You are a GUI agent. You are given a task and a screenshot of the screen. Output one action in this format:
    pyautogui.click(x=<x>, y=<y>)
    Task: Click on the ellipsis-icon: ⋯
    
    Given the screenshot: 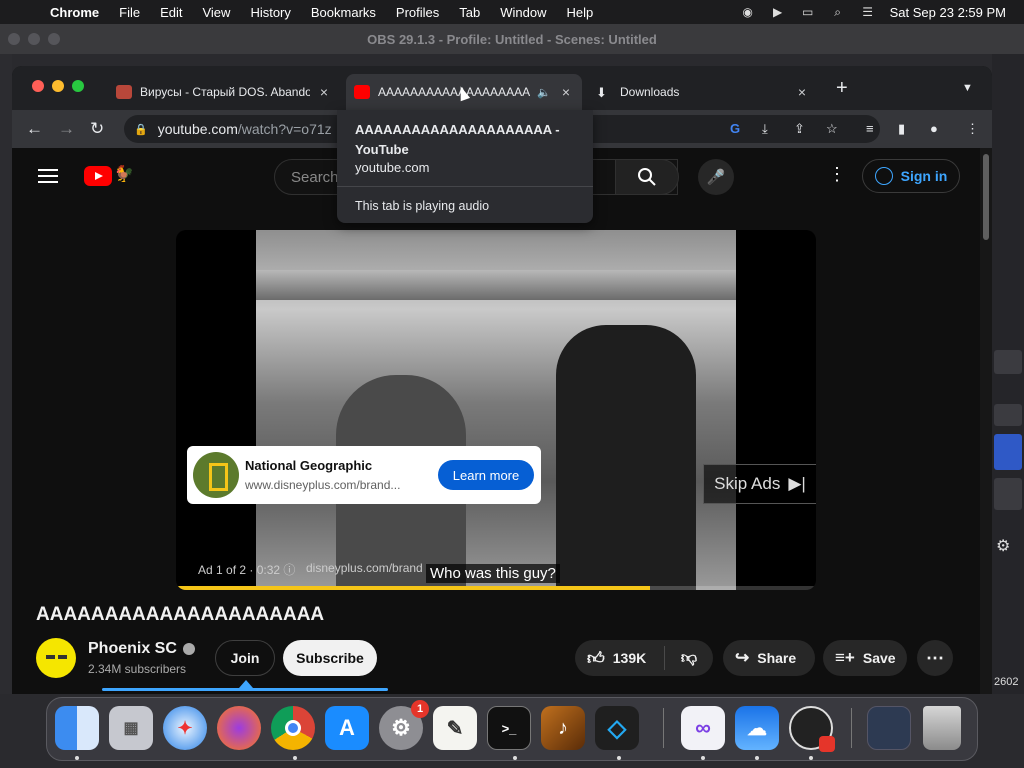 What is the action you would take?
    pyautogui.click(x=935, y=657)
    